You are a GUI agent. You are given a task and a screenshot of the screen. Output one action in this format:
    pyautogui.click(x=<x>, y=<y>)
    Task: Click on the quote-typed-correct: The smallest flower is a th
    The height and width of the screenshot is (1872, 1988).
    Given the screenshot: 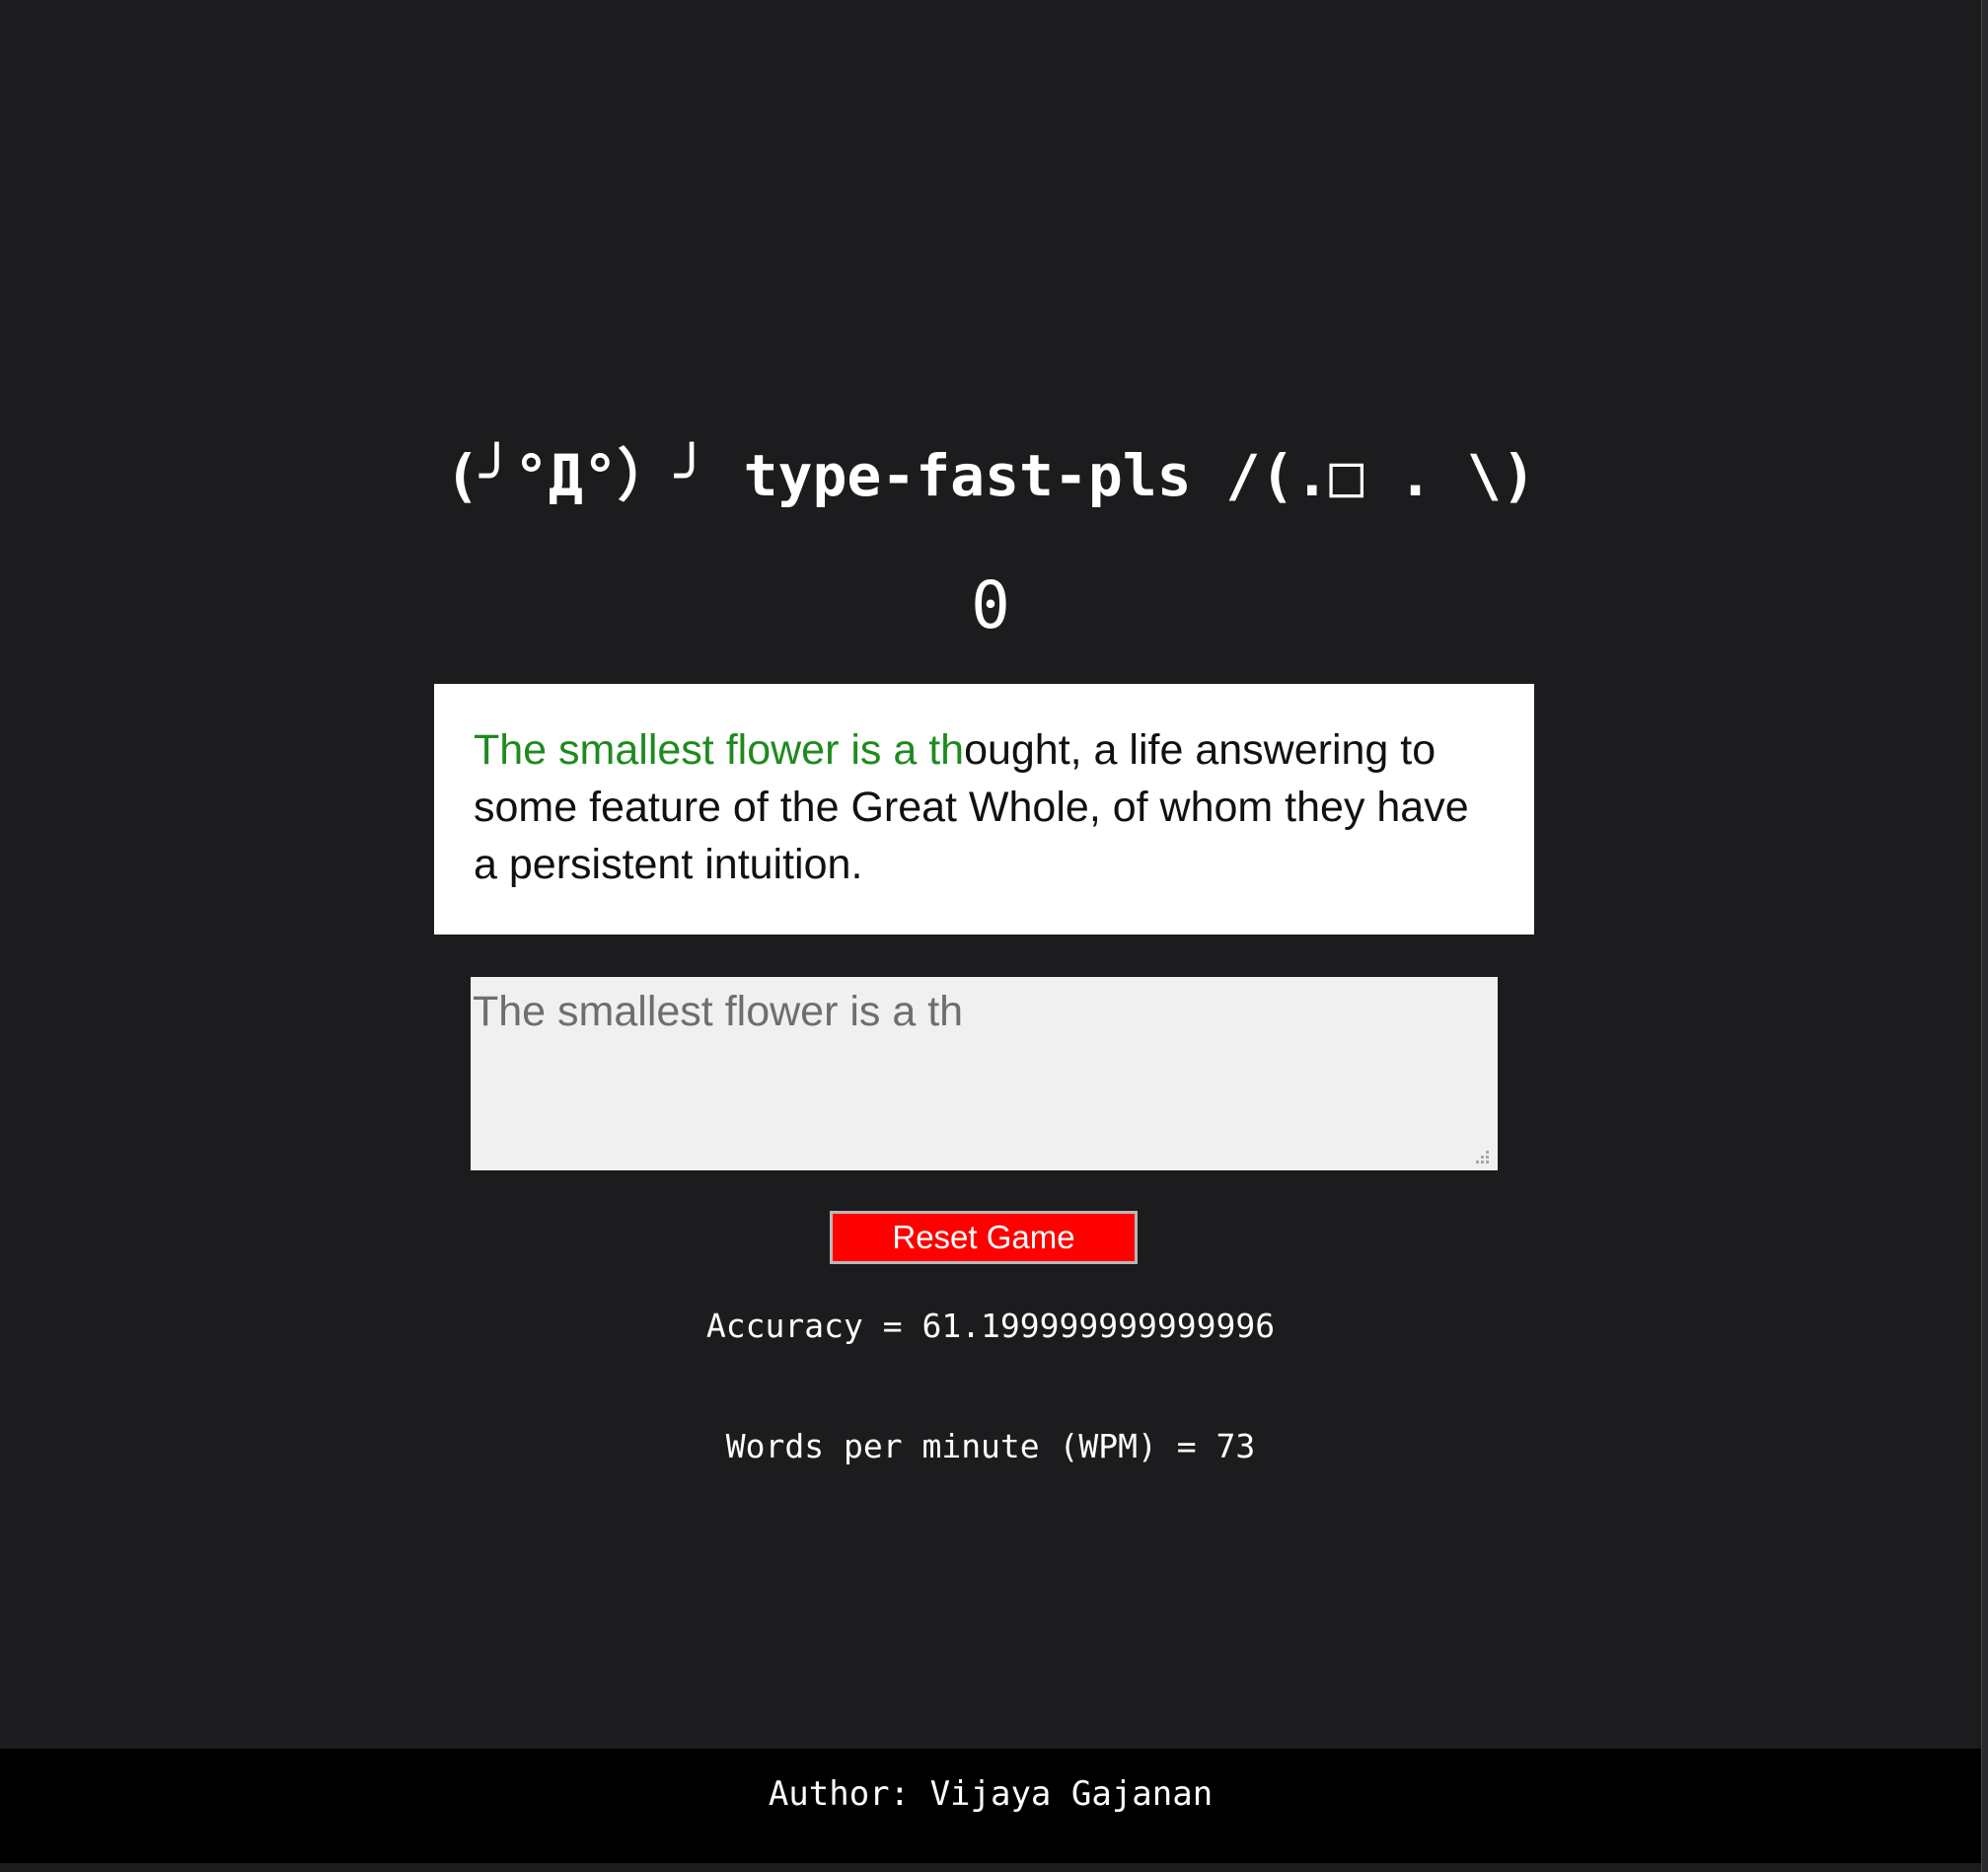 What is the action you would take?
    pyautogui.click(x=720, y=750)
    